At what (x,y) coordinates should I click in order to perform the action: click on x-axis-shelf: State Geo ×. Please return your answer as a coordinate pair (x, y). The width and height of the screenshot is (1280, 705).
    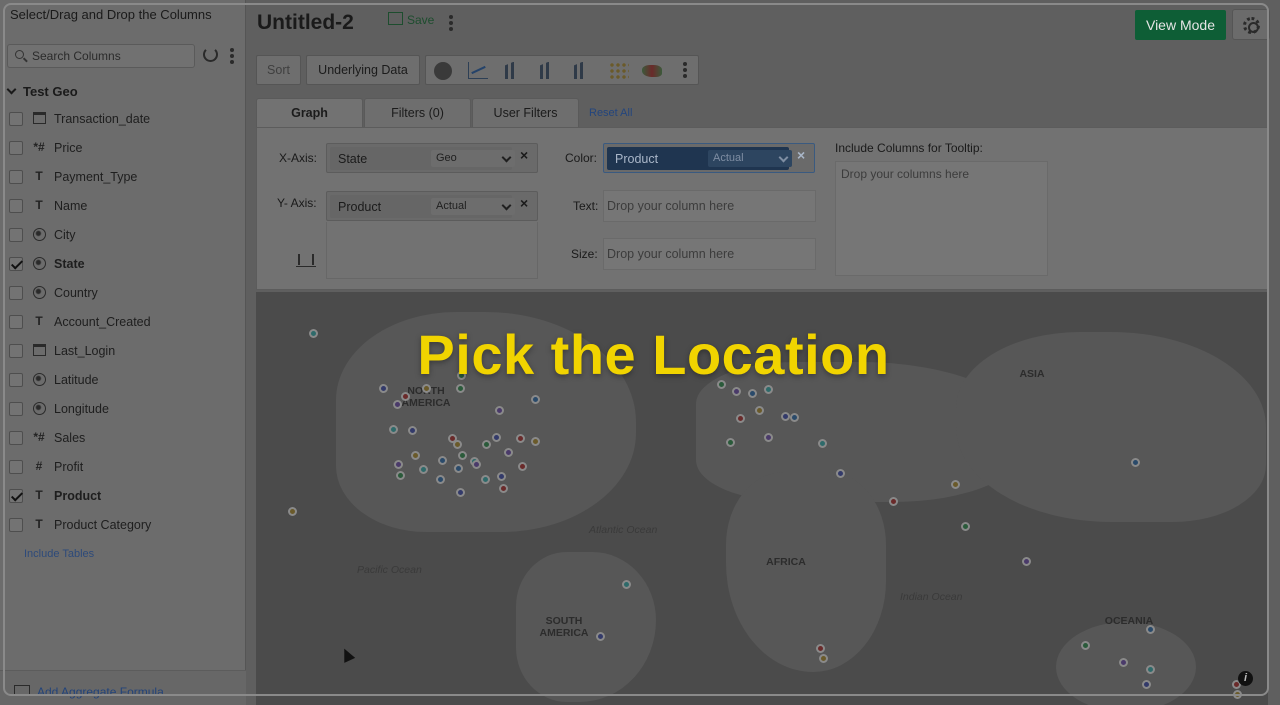
    Looking at the image, I should click on (432, 158).